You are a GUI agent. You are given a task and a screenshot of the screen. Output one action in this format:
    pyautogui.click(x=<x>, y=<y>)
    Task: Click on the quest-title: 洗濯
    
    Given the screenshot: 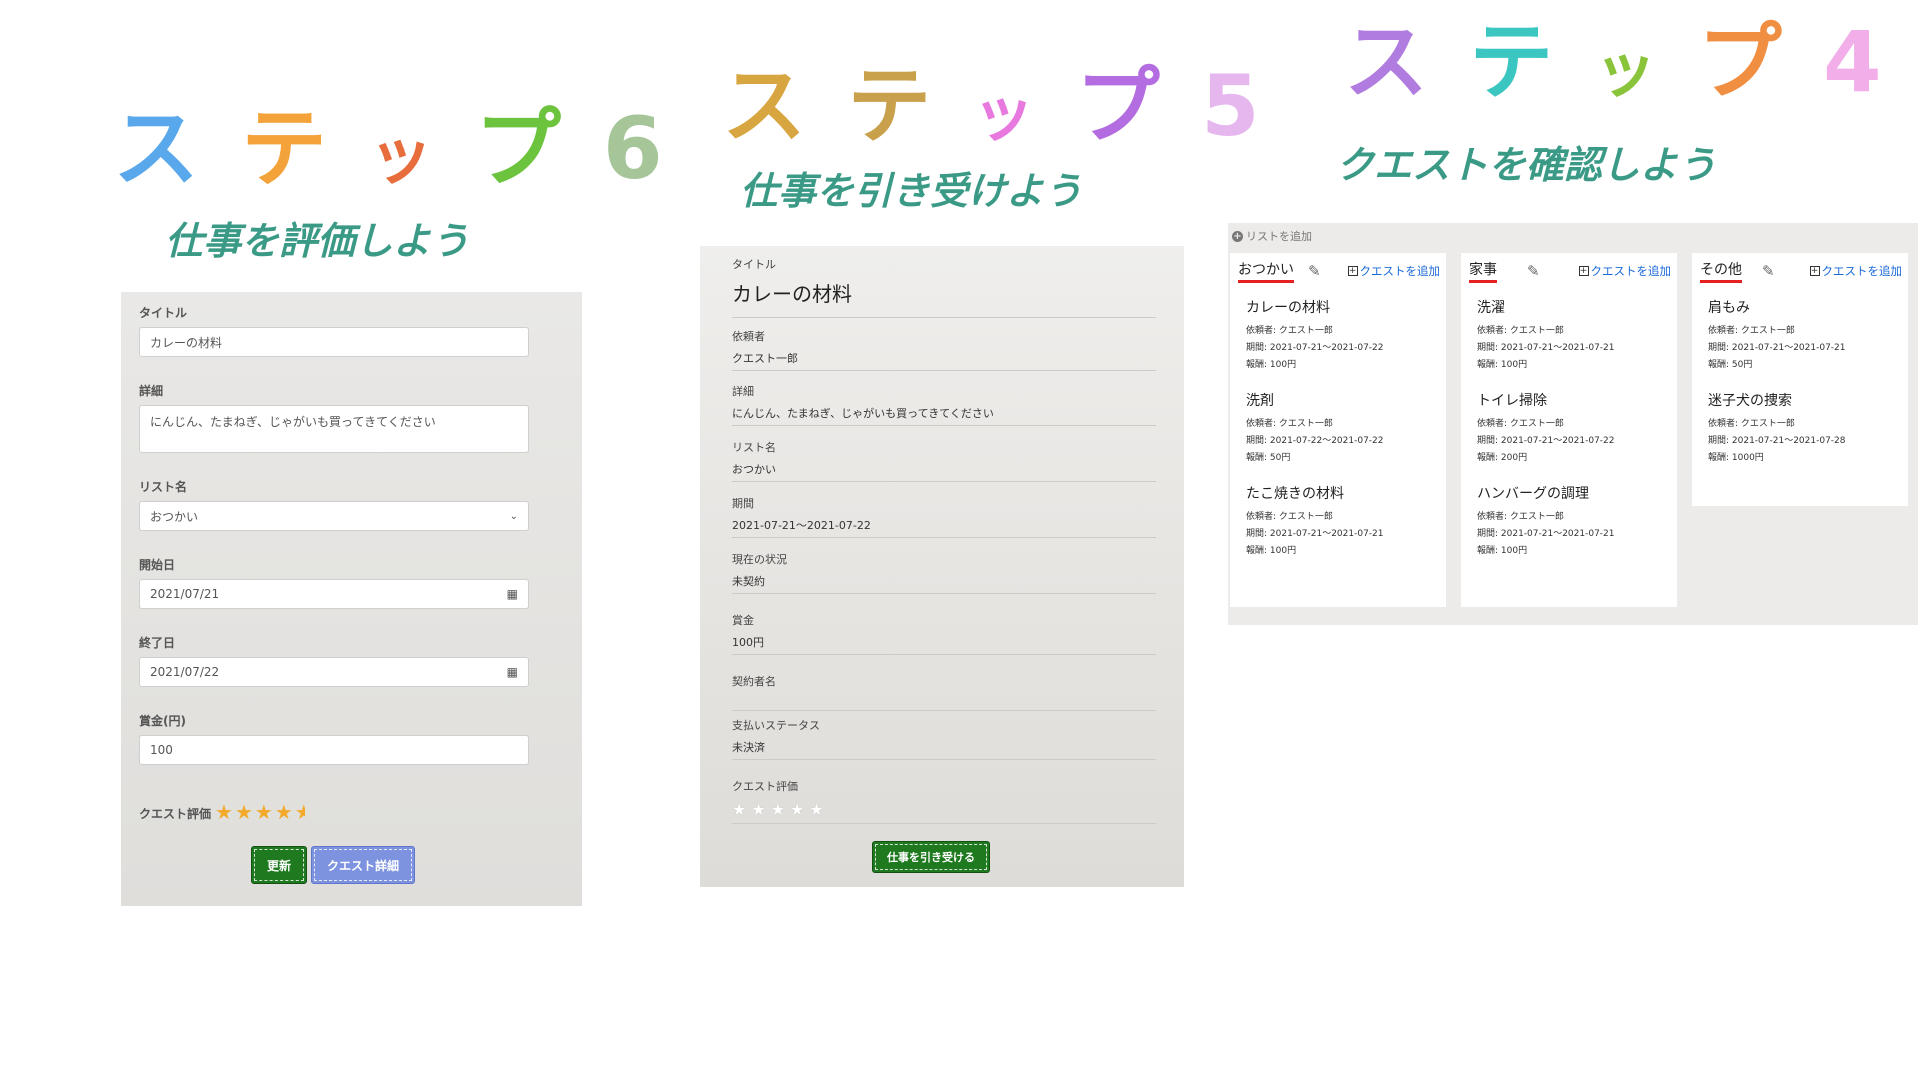 What is the action you would take?
    pyautogui.click(x=1491, y=308)
    